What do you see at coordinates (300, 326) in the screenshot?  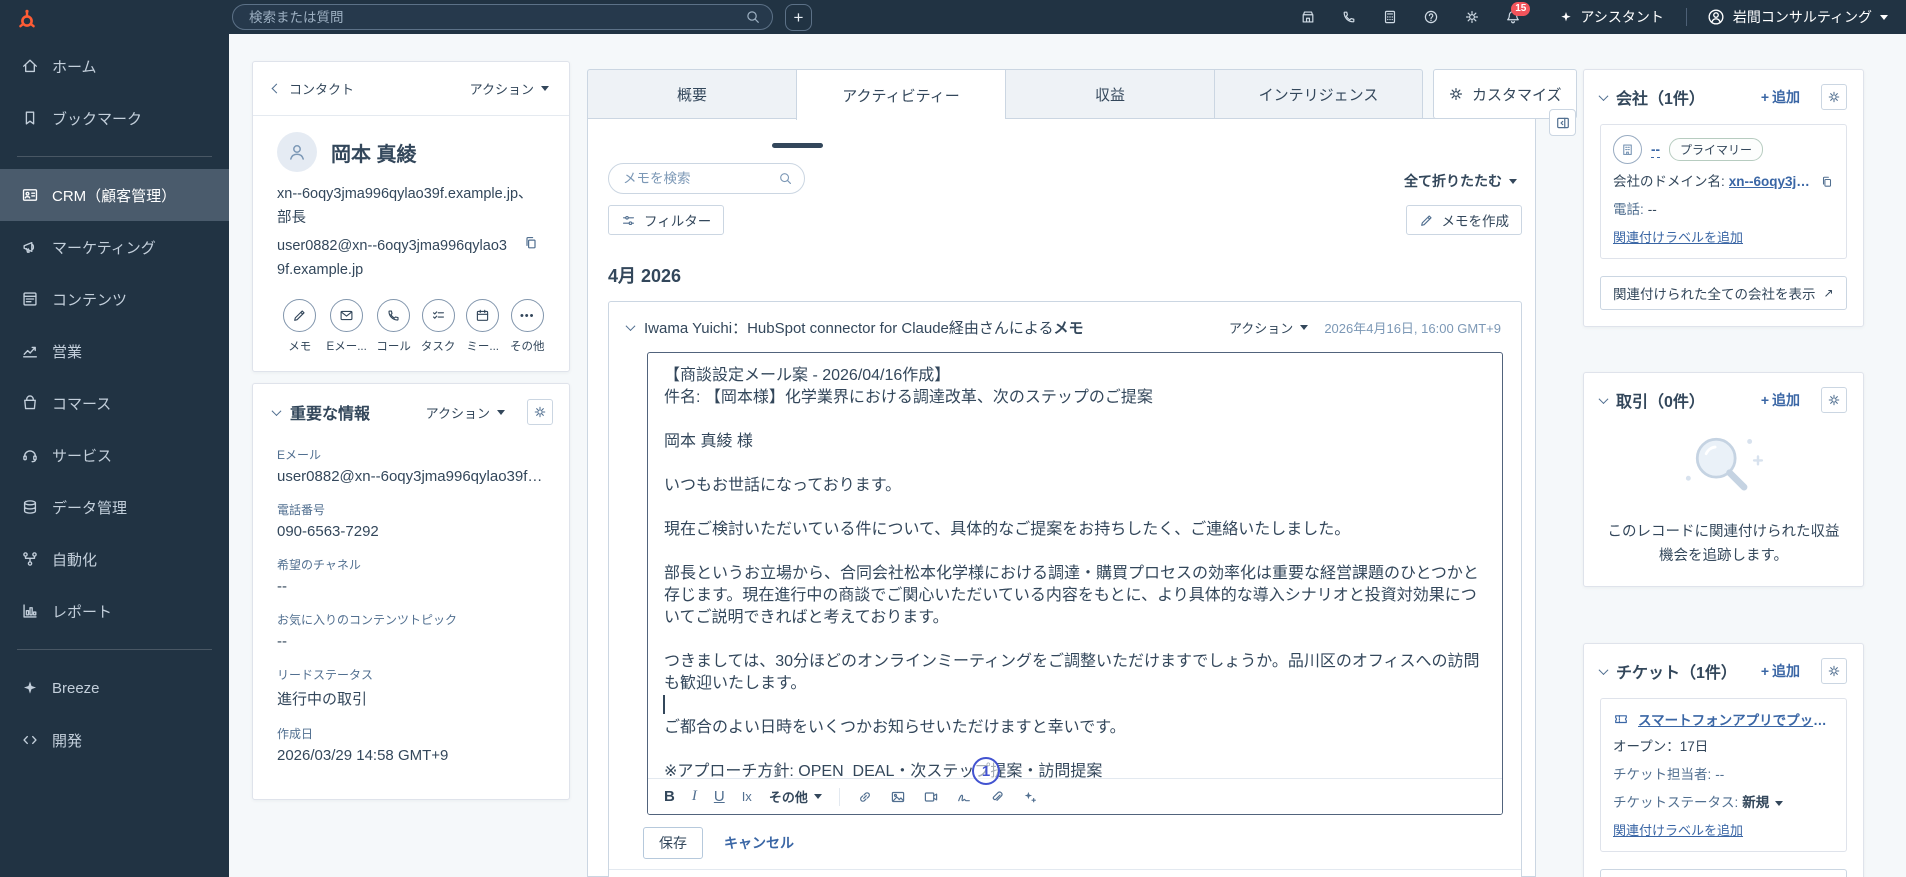 I see `note-action-button: メモ` at bounding box center [300, 326].